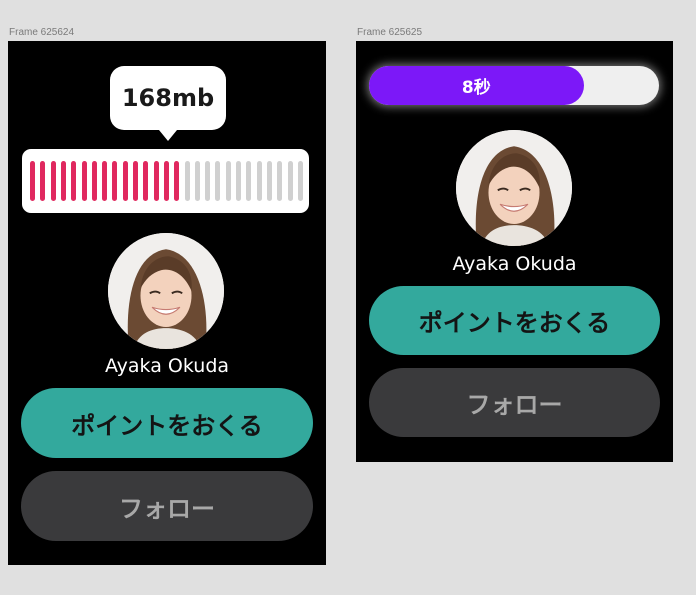 The image size is (696, 595). What do you see at coordinates (42, 32) in the screenshot?
I see `frame-label-1: Frame 625624` at bounding box center [42, 32].